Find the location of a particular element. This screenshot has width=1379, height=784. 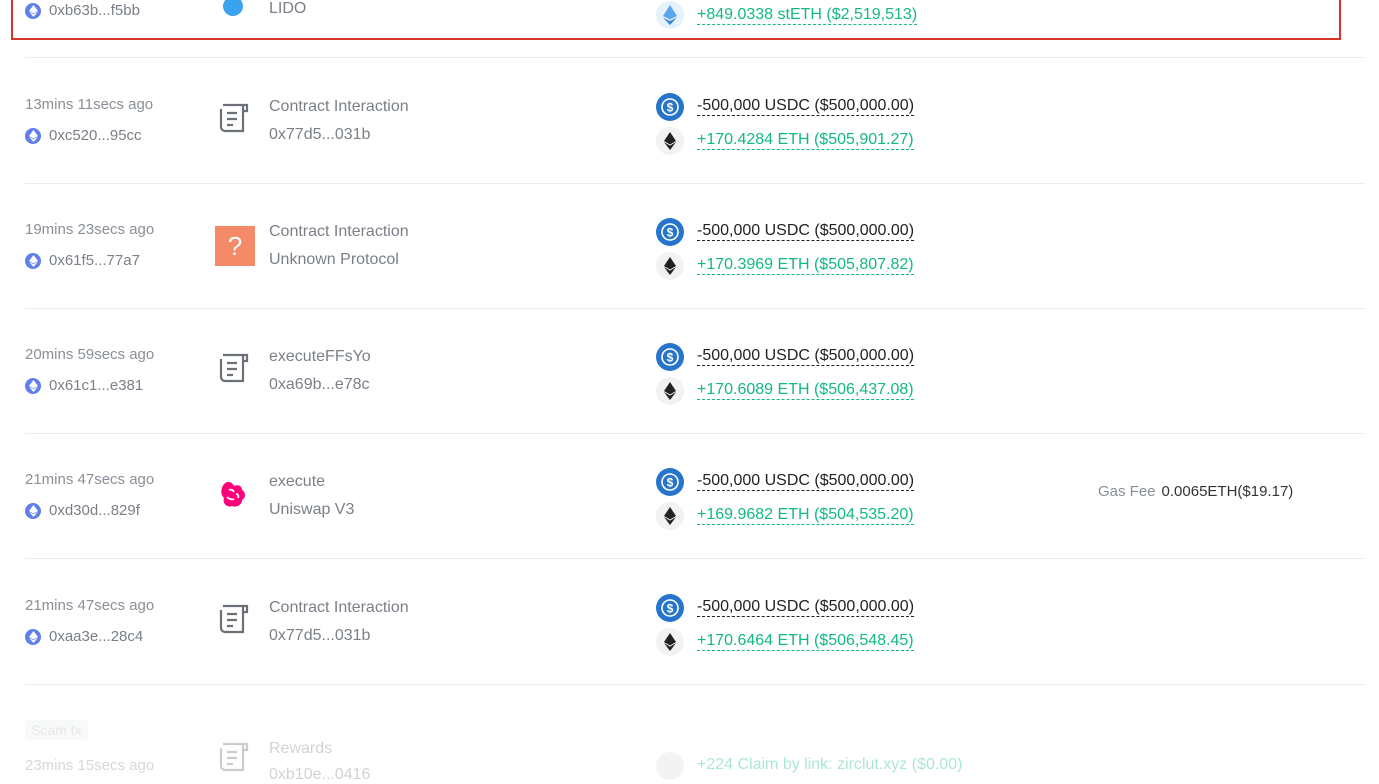

tx-time: 20mins 59secs ago is located at coordinates (90, 354).